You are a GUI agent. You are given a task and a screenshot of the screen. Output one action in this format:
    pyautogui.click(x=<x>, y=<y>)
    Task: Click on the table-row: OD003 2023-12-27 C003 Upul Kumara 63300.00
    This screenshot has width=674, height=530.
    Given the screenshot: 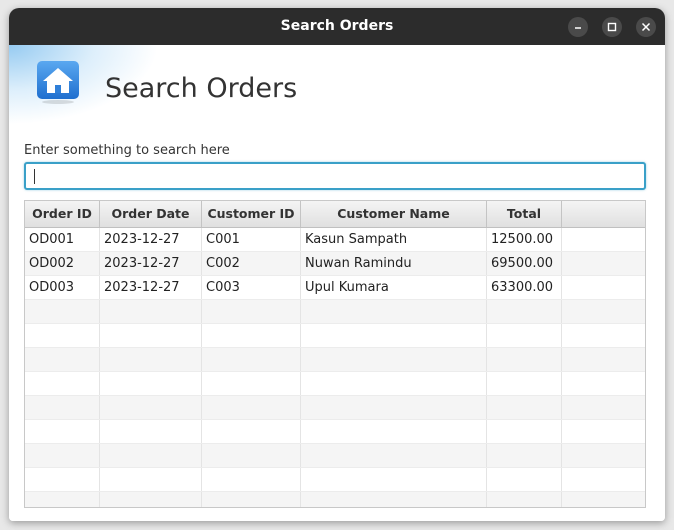 What is the action you would take?
    pyautogui.click(x=335, y=288)
    